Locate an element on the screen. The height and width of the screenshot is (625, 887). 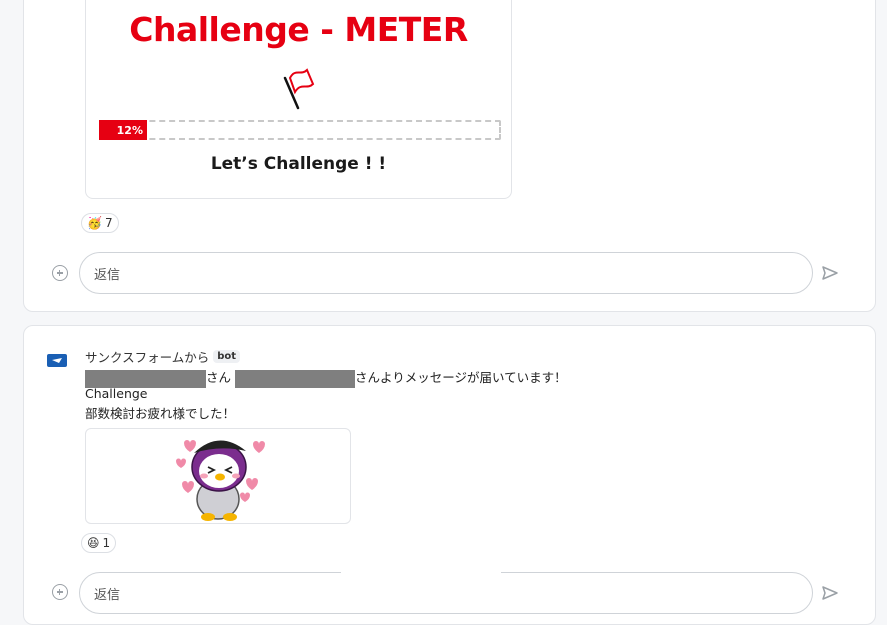
message-line-1: さん さんよりメッセージが届いています！ is located at coordinates (326, 377).